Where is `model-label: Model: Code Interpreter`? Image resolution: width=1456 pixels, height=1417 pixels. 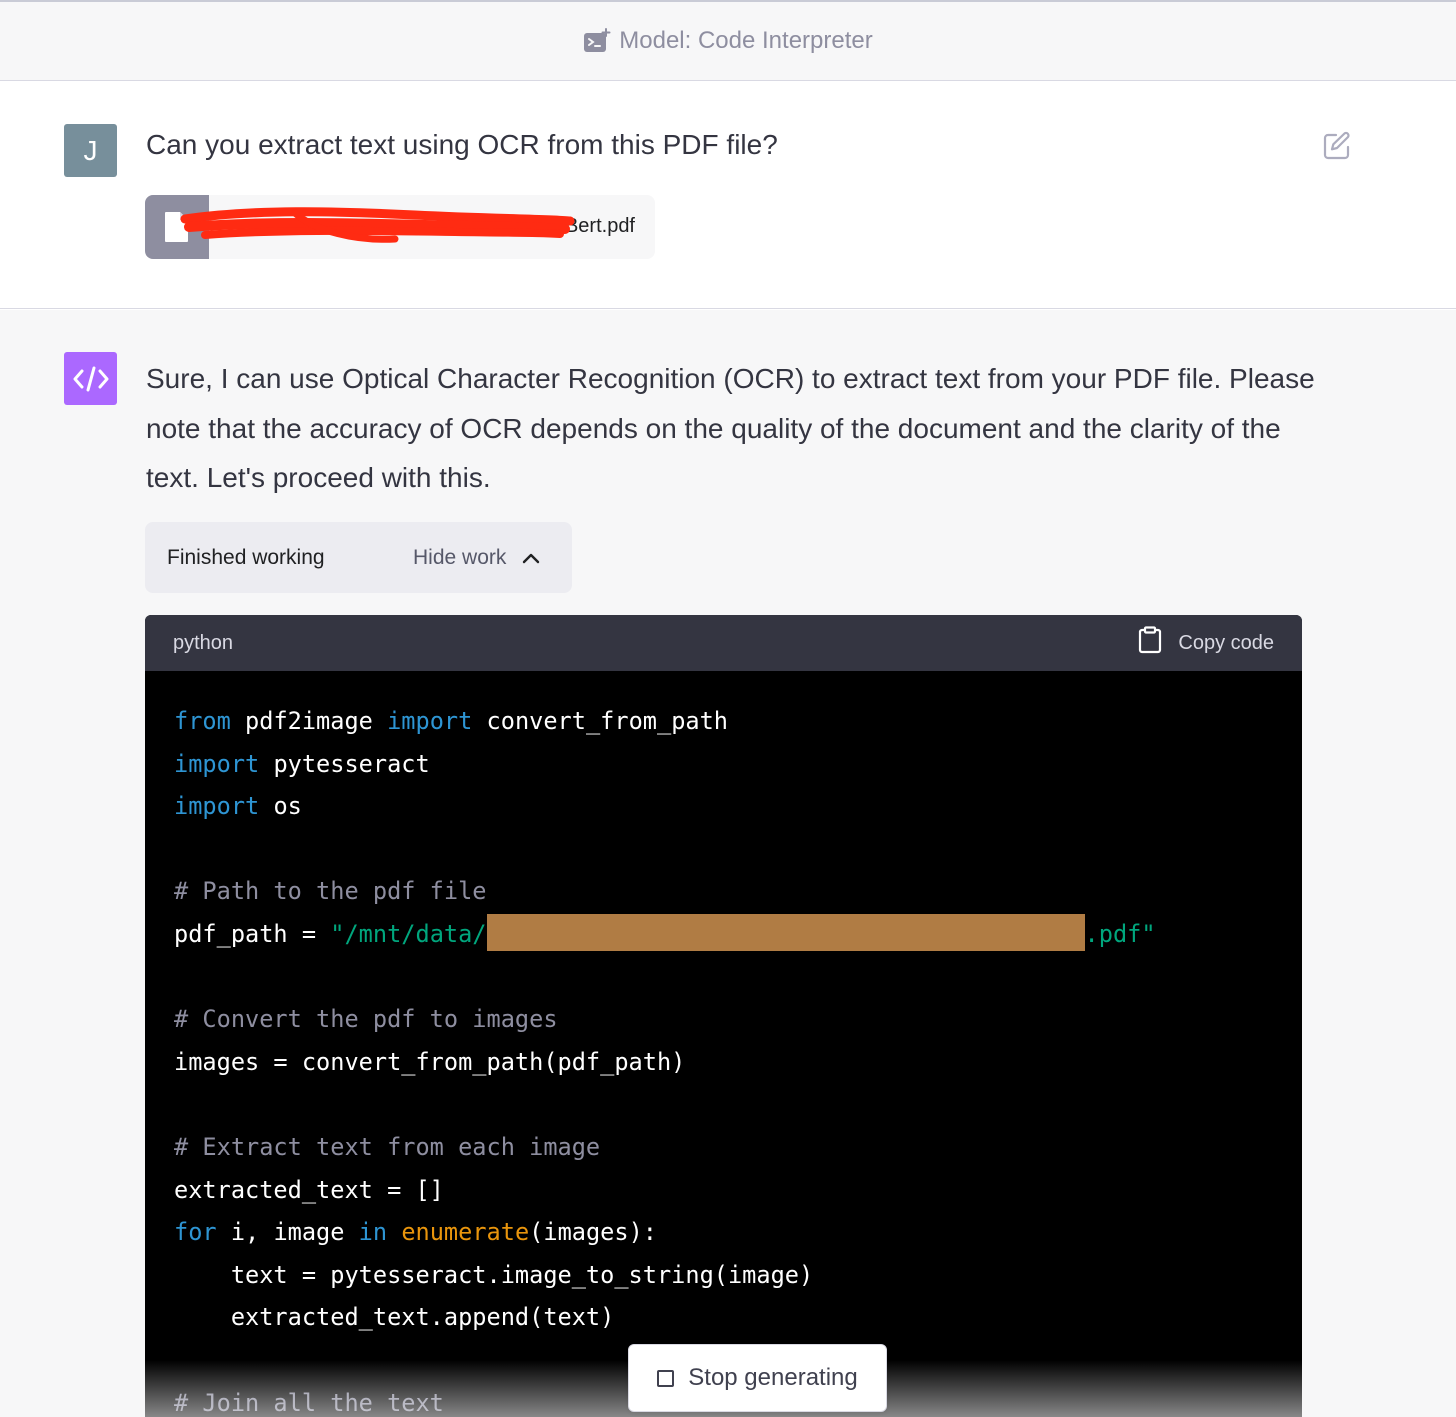
model-label: Model: Code Interpreter is located at coordinates (746, 40).